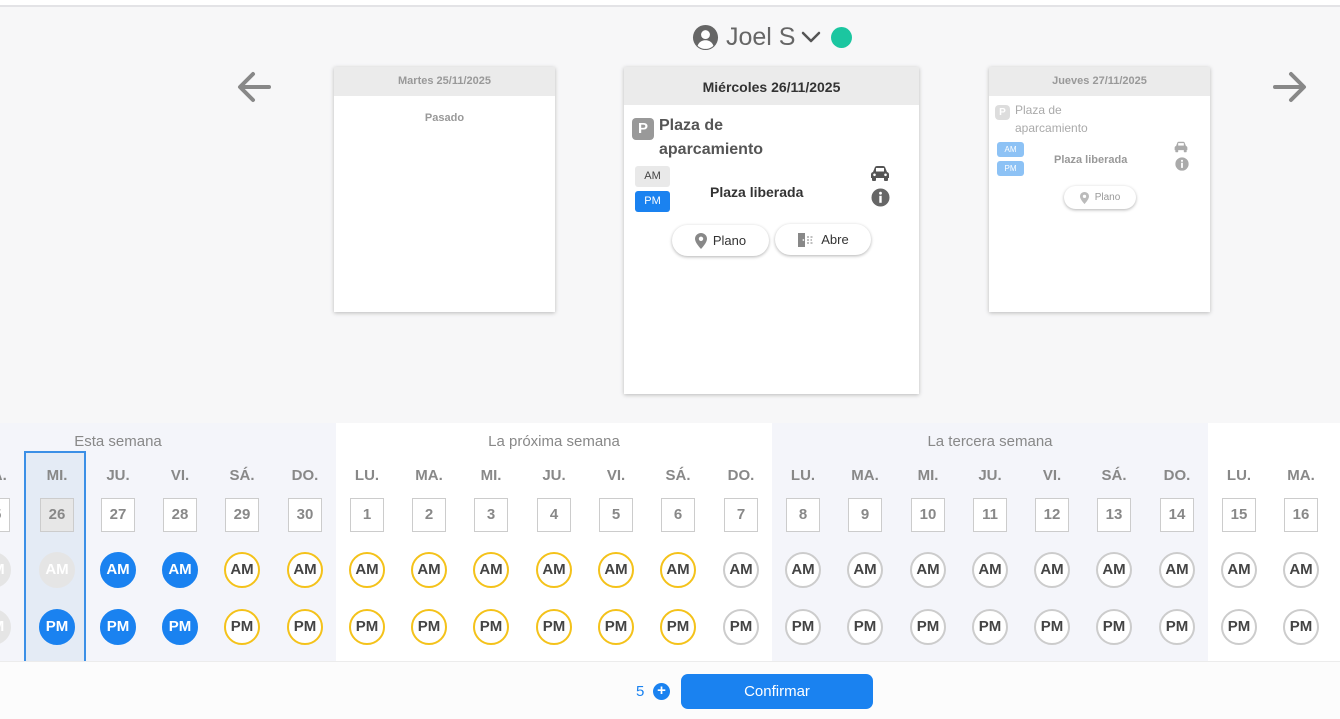 Image resolution: width=1340 pixels, height=719 pixels. What do you see at coordinates (429, 542) in the screenshot?
I see `day-column: MA. 2 AM PM` at bounding box center [429, 542].